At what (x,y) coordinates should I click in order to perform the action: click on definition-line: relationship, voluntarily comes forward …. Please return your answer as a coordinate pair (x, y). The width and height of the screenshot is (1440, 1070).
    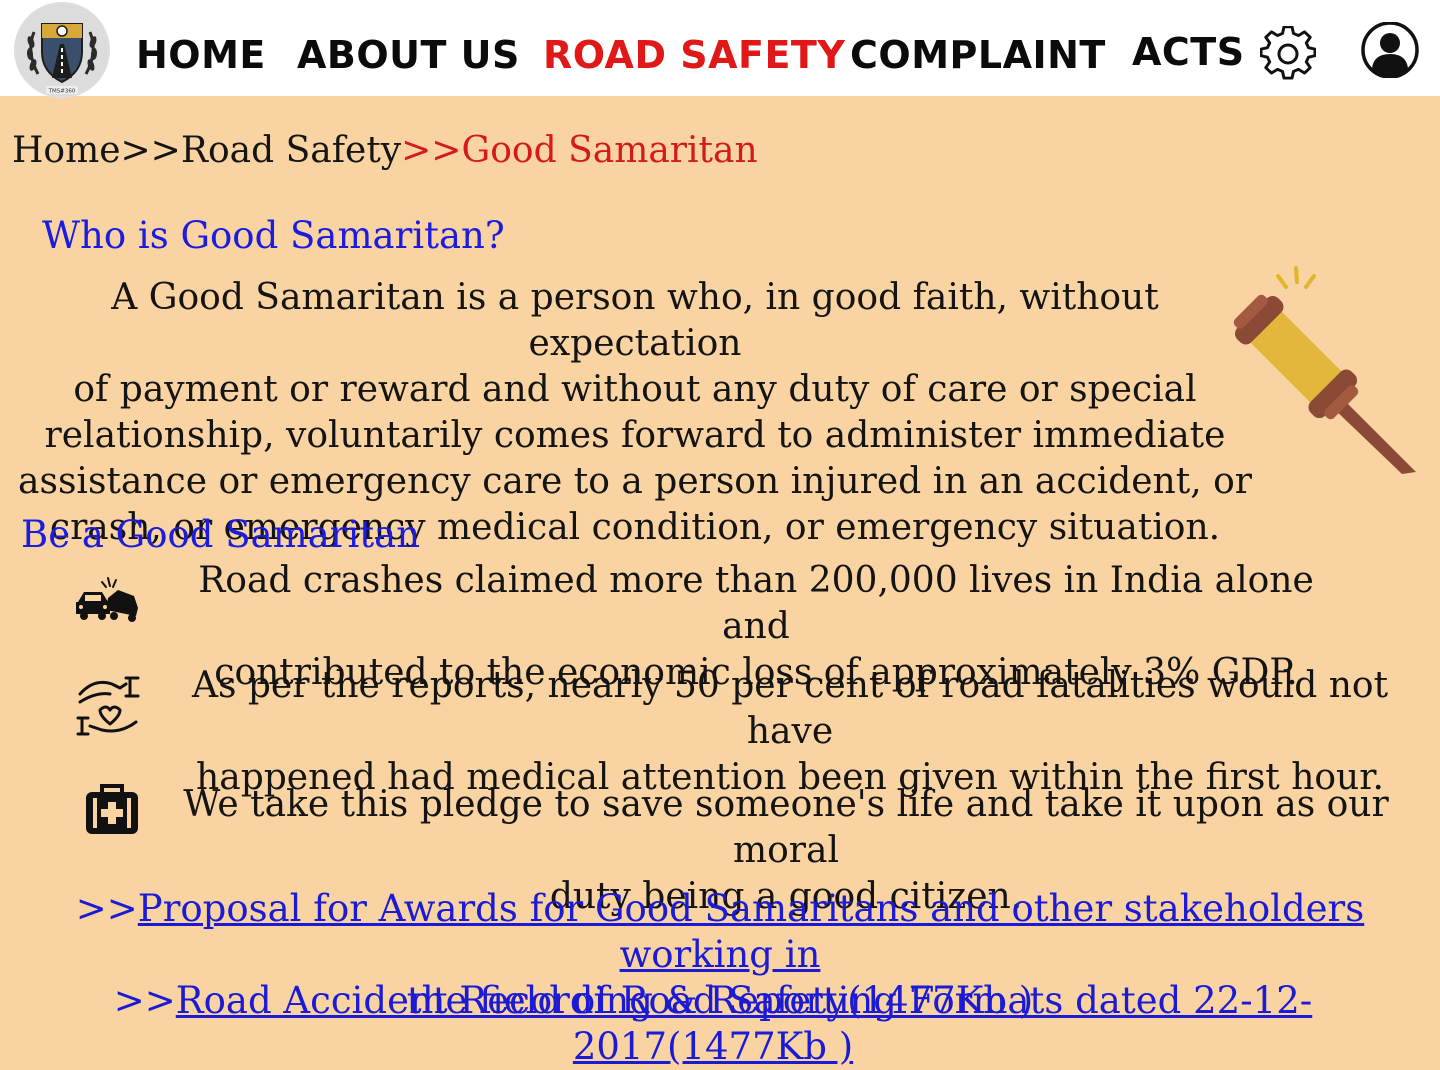
    Looking at the image, I should click on (635, 435).